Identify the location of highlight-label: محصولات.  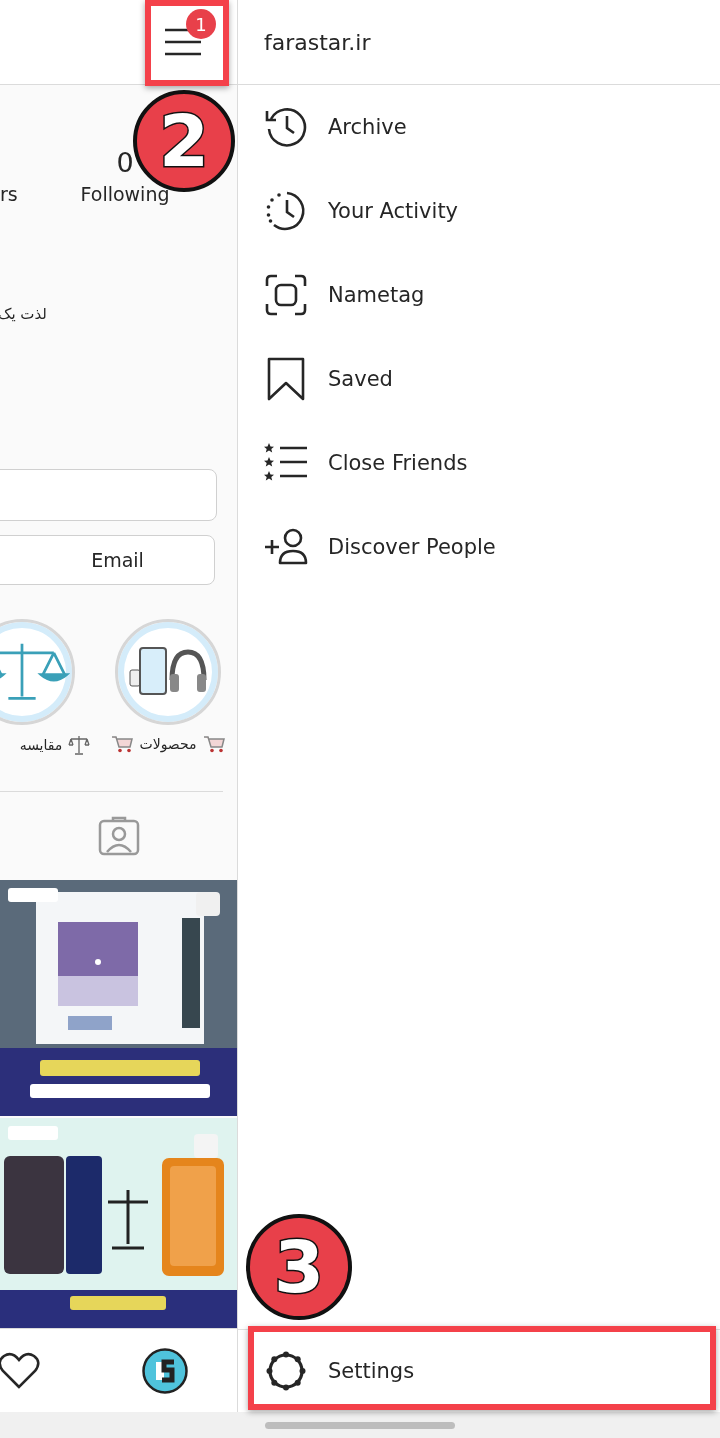
(168, 744).